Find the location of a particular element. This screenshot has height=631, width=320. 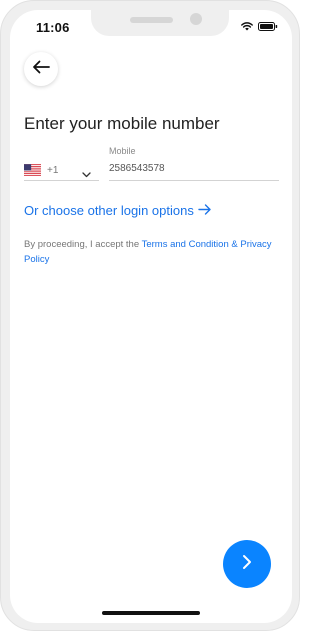

arrow-right-icon is located at coordinates (205, 210).